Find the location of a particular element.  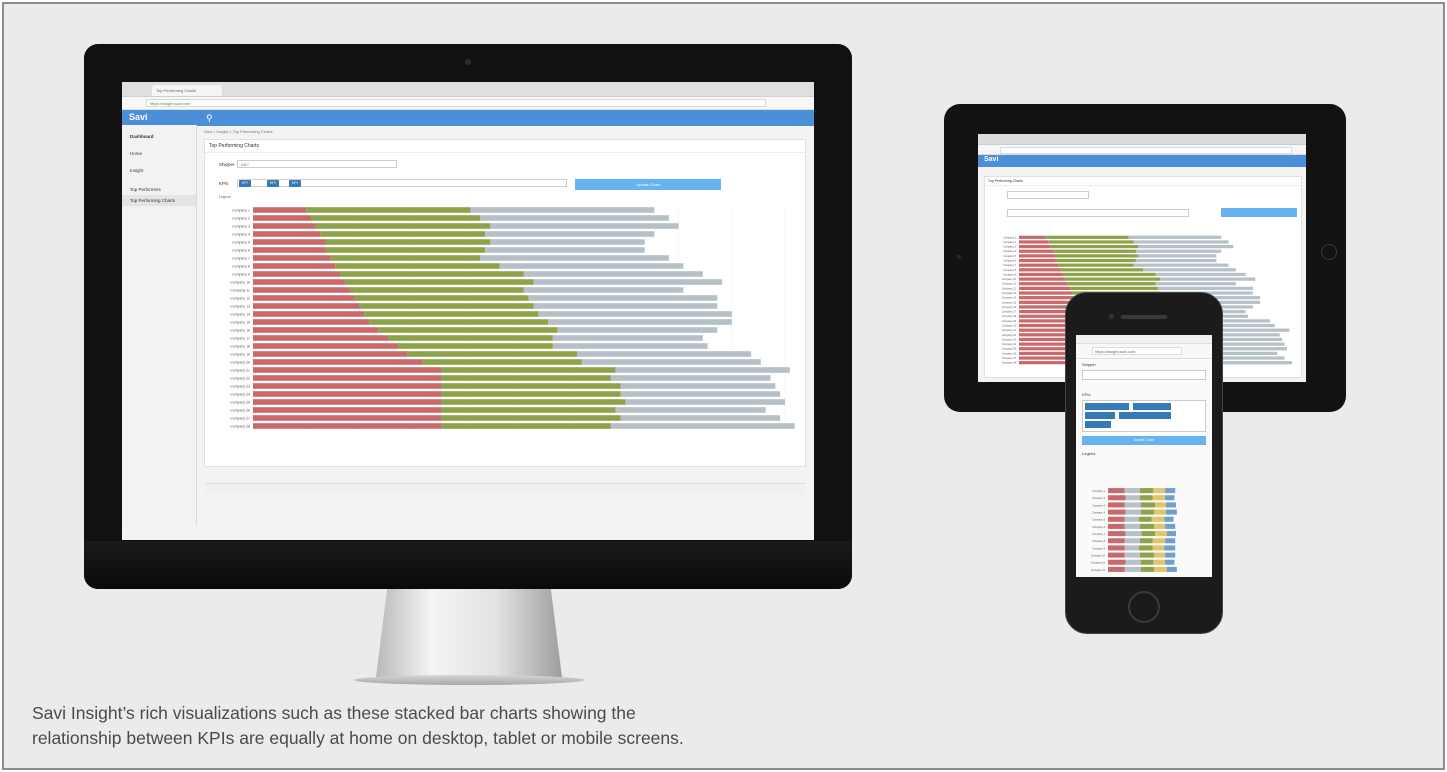

phone-shipper-field is located at coordinates (1144, 375).